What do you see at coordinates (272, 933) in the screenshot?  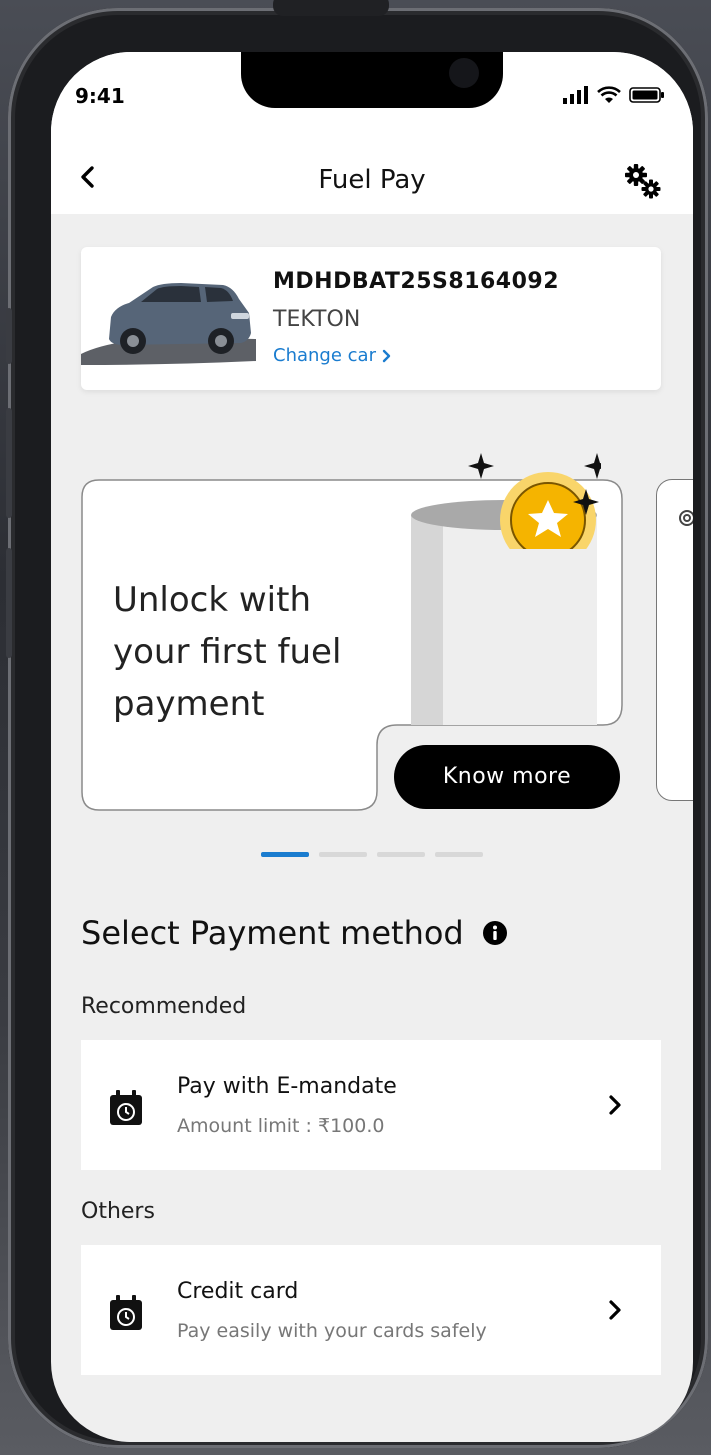 I see `payment-section-heading: Select Payment method` at bounding box center [272, 933].